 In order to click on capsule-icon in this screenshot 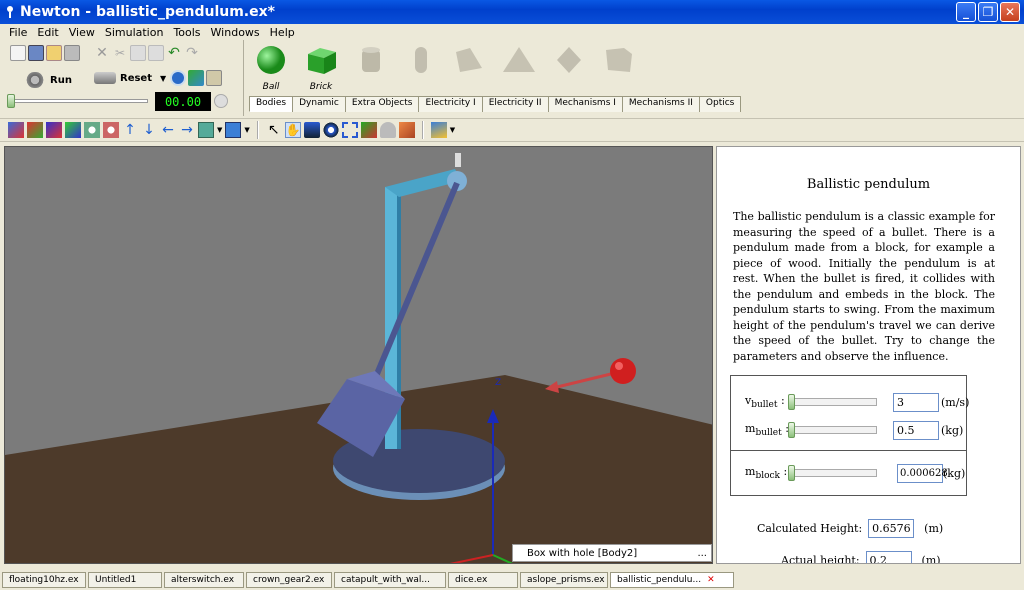, I will do `click(421, 60)`.